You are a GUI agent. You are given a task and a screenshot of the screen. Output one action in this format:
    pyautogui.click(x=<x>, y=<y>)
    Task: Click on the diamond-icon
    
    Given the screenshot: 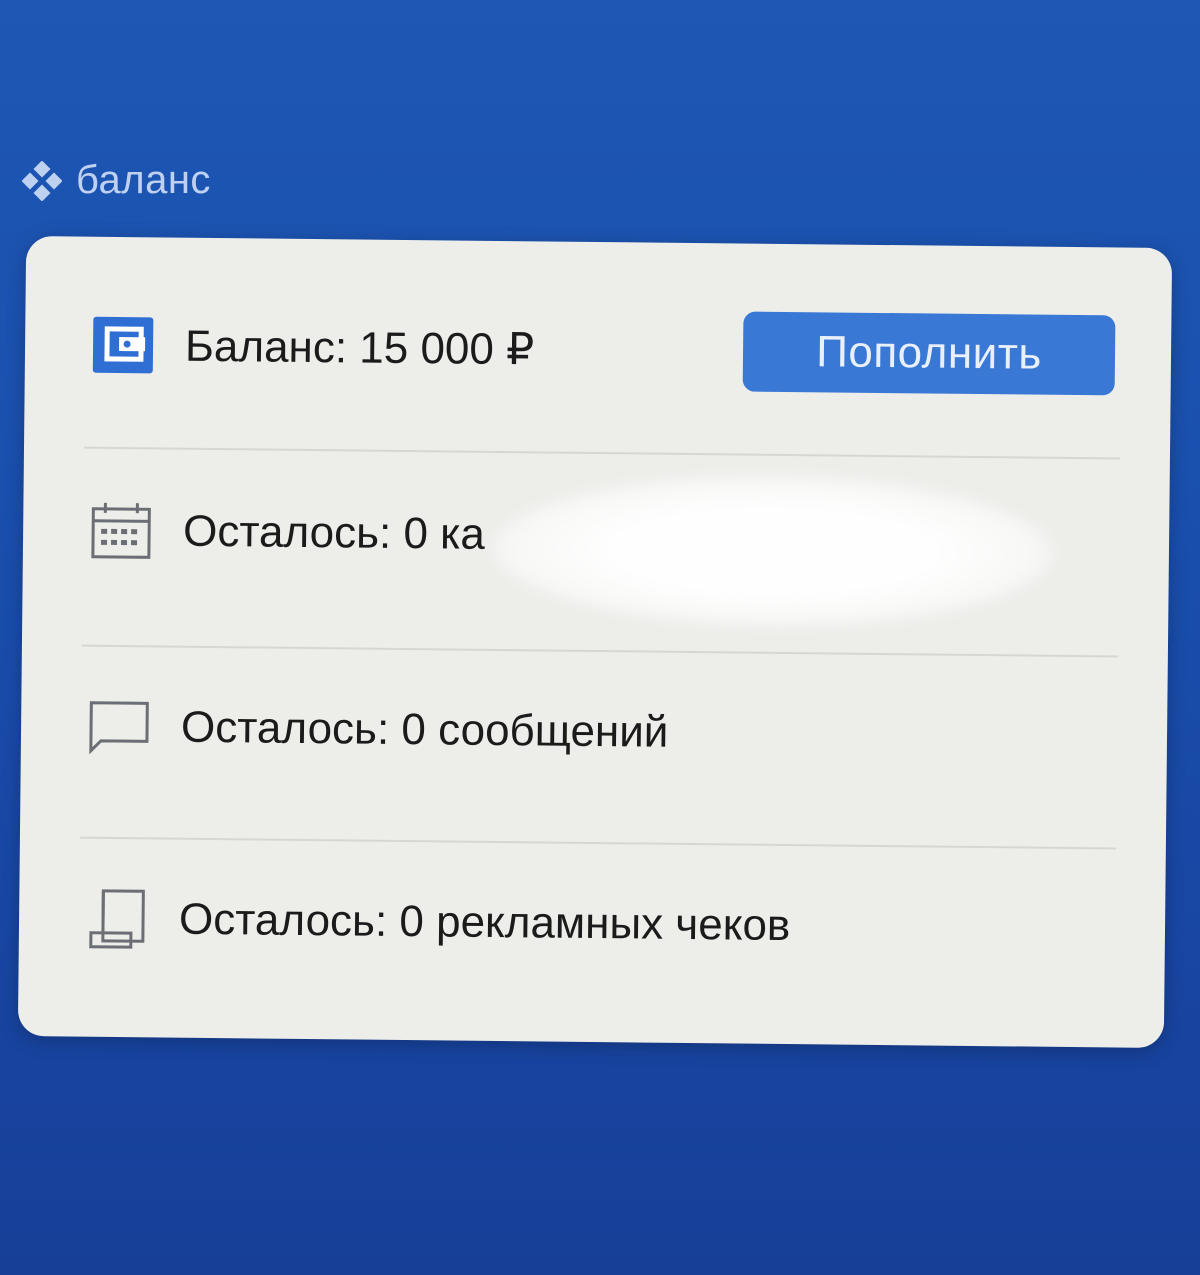 What is the action you would take?
    pyautogui.click(x=42, y=180)
    